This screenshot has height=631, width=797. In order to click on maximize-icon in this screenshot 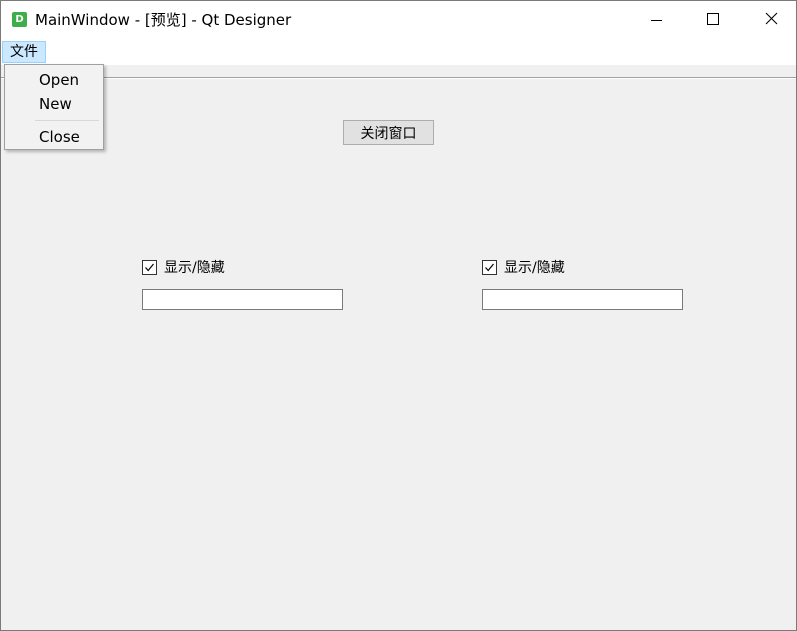, I will do `click(713, 19)`.